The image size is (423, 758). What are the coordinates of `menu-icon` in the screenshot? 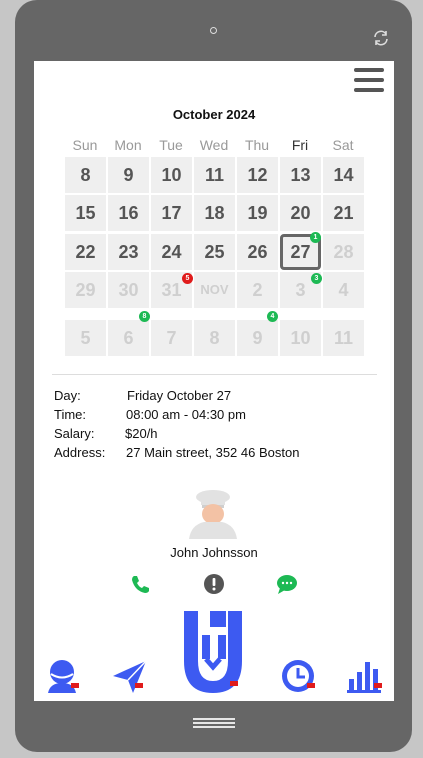 It's located at (369, 80).